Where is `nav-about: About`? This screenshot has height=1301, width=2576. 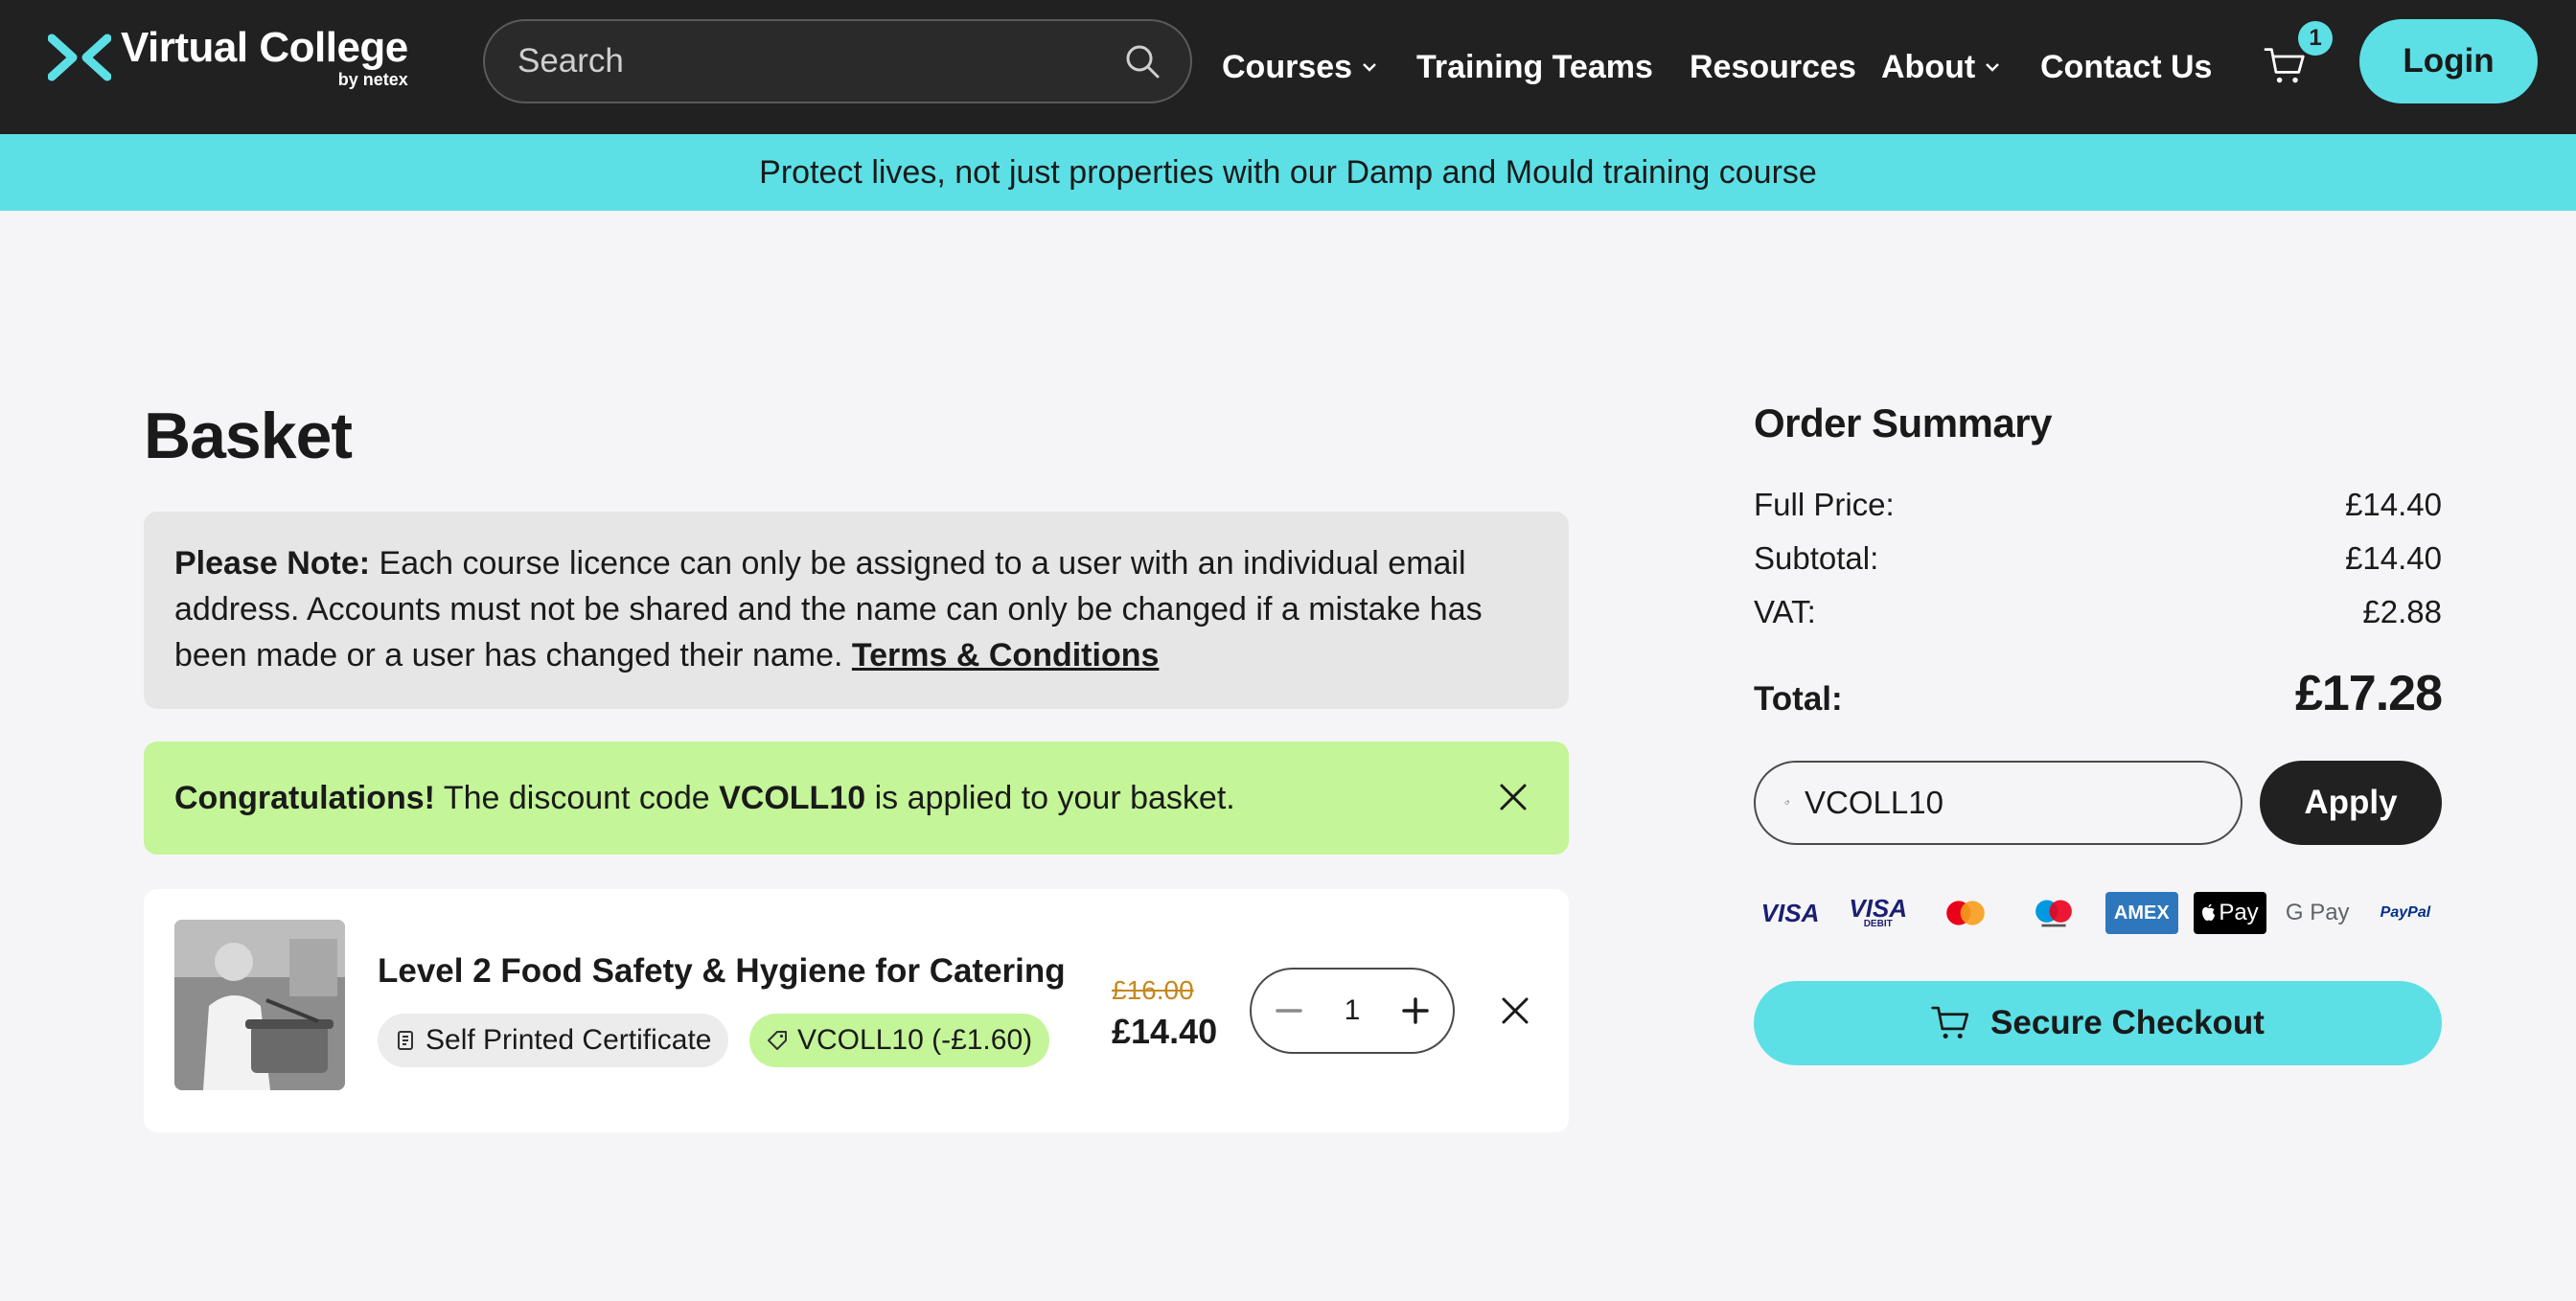 nav-about: About is located at coordinates (1940, 67).